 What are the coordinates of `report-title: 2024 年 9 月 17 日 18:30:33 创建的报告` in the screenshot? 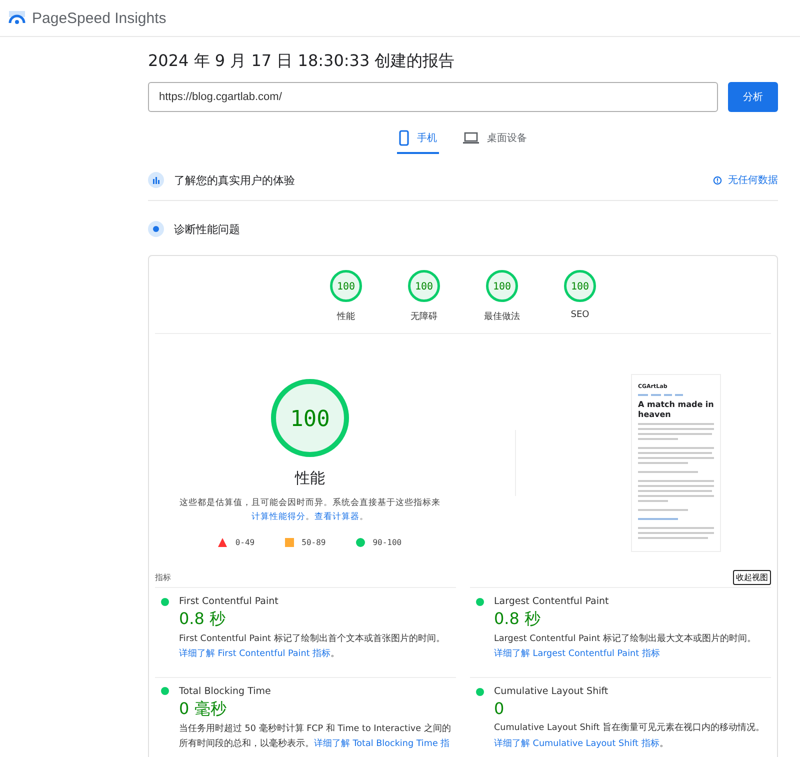 It's located at (302, 61).